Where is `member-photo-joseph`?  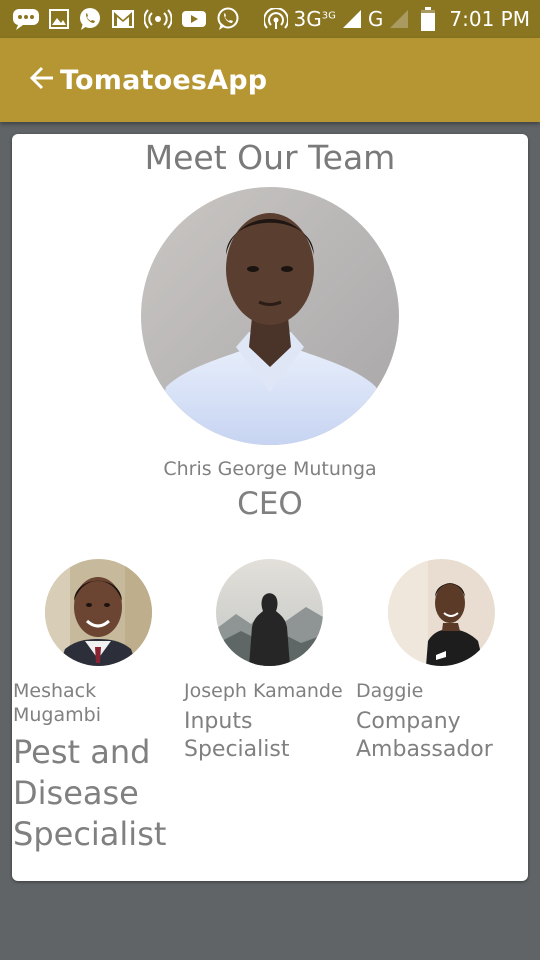 member-photo-joseph is located at coordinates (269, 612).